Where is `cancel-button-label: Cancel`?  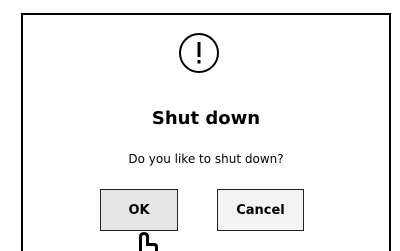 cancel-button-label: Cancel is located at coordinates (260, 210).